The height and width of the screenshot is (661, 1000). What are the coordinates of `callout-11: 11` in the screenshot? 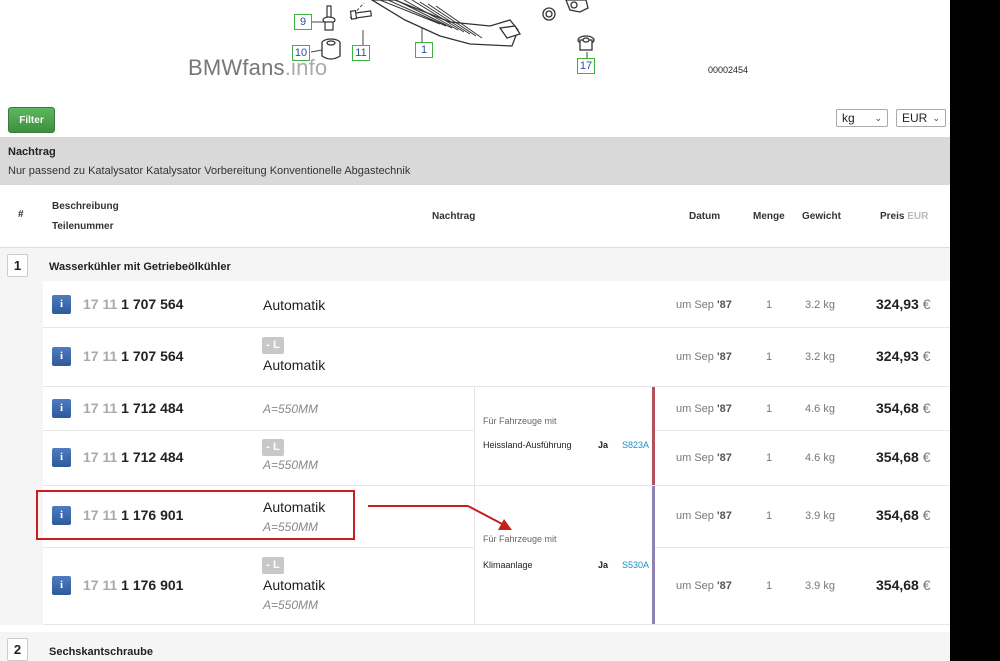 It's located at (361, 53).